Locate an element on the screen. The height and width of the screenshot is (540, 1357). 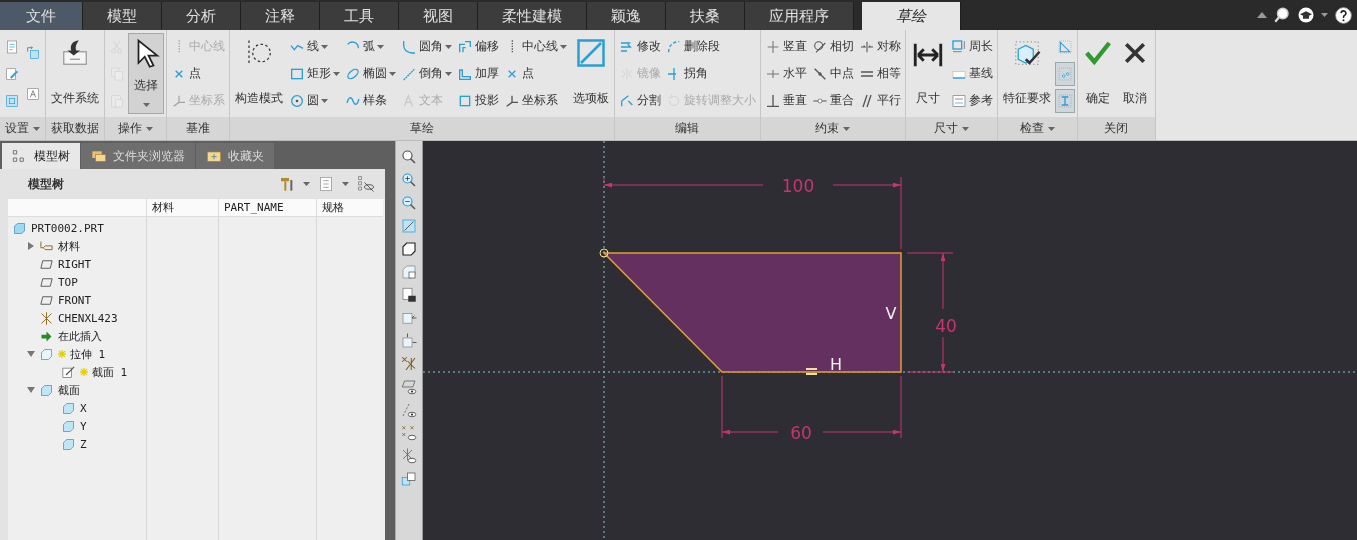
ribbon-button: 椭圆 is located at coordinates (370, 73).